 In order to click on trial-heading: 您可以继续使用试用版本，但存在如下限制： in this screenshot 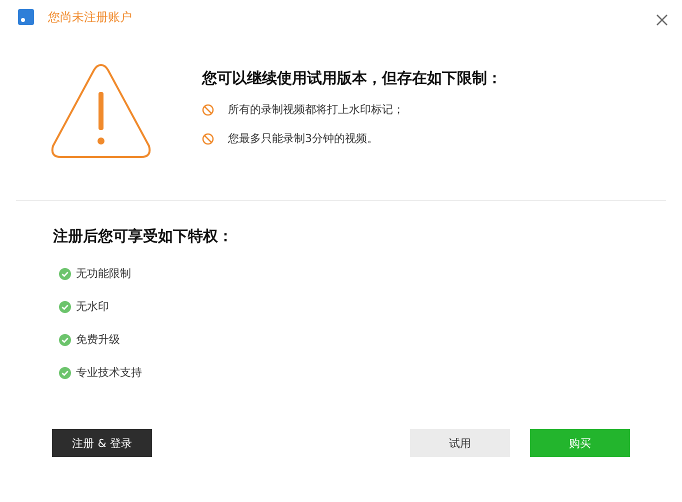, I will do `click(352, 78)`.